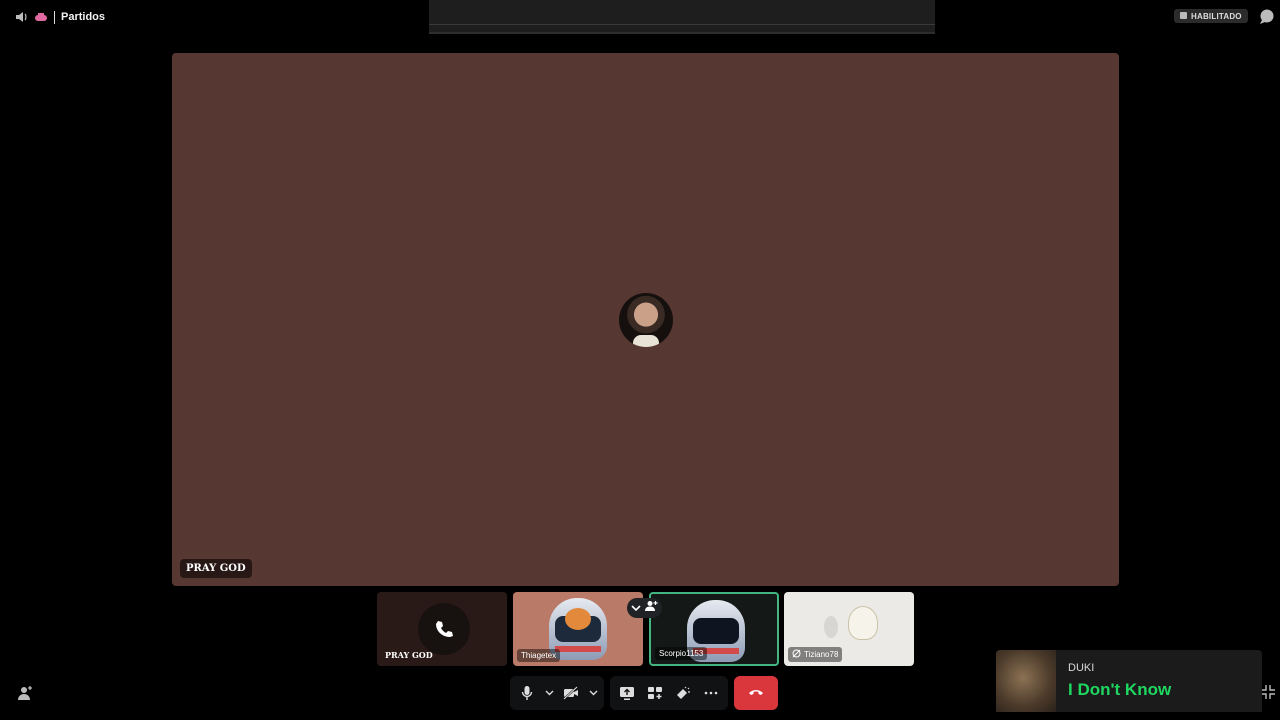 The image size is (1280, 720). Describe the element at coordinates (796, 654) in the screenshot. I see `muted-camera-icon` at that location.